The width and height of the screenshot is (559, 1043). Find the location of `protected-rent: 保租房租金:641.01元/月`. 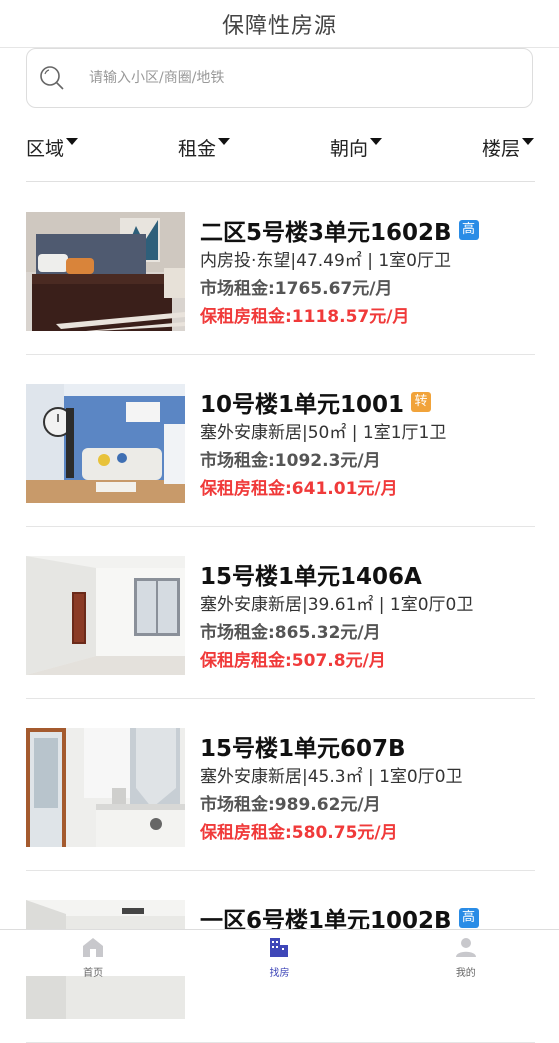

protected-rent: 保租房租金:641.01元/月 is located at coordinates (299, 489).